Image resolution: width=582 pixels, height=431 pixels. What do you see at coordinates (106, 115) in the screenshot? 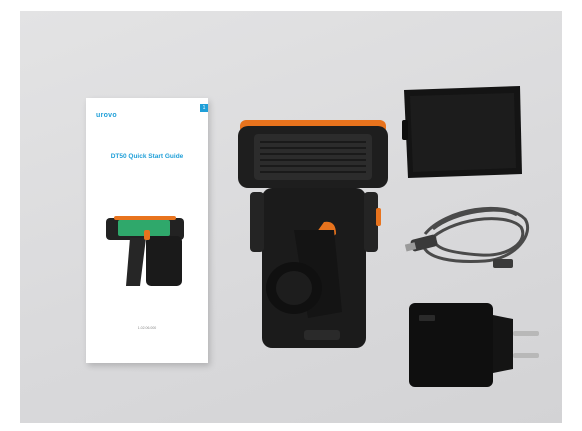
I see `brand-logo: urovo` at bounding box center [106, 115].